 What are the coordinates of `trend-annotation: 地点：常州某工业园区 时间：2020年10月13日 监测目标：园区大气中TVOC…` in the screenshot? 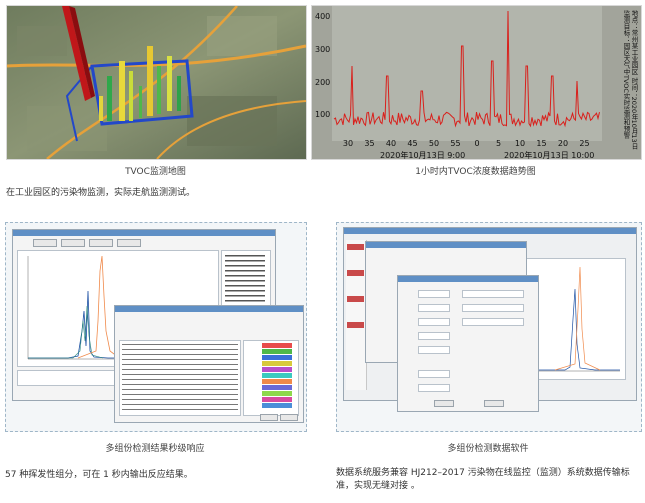 It's located at (630, 80).